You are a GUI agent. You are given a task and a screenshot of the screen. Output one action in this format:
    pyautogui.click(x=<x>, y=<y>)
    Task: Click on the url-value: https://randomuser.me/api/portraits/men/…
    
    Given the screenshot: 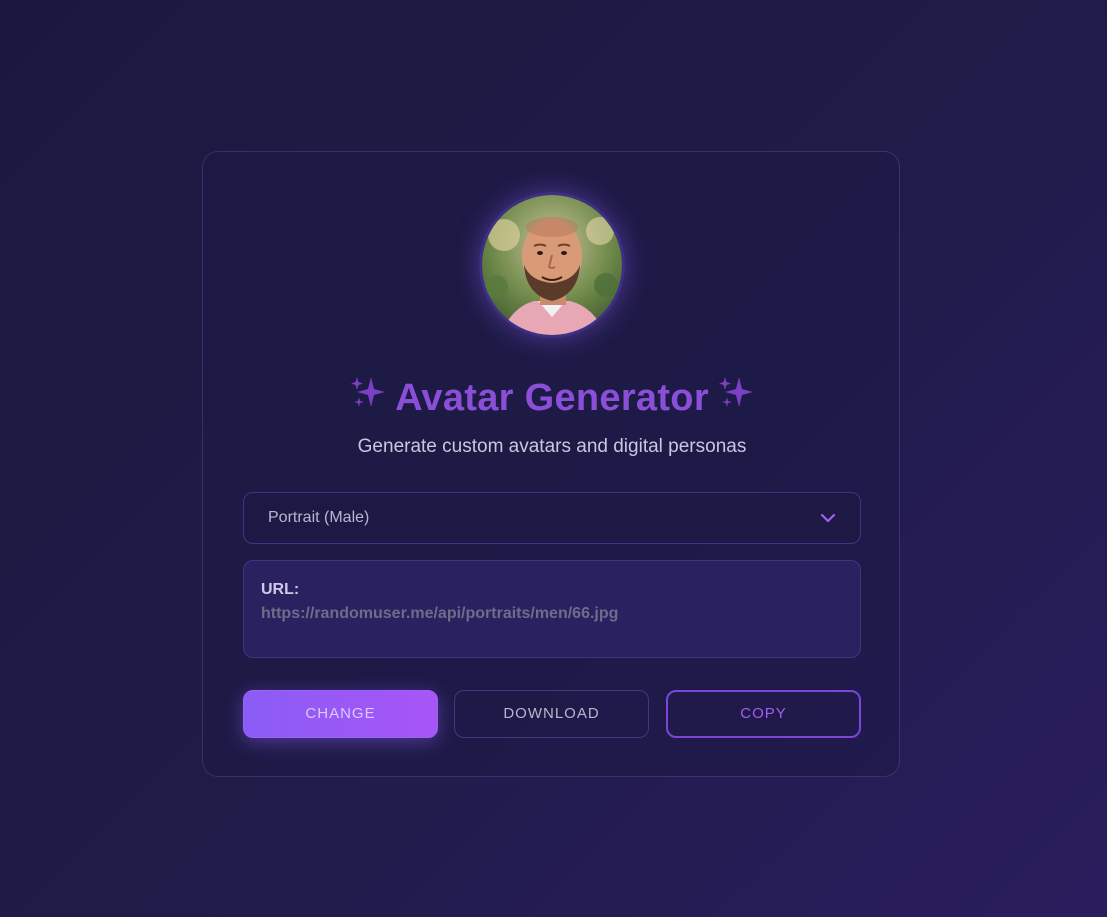 What is the action you would take?
    pyautogui.click(x=439, y=614)
    